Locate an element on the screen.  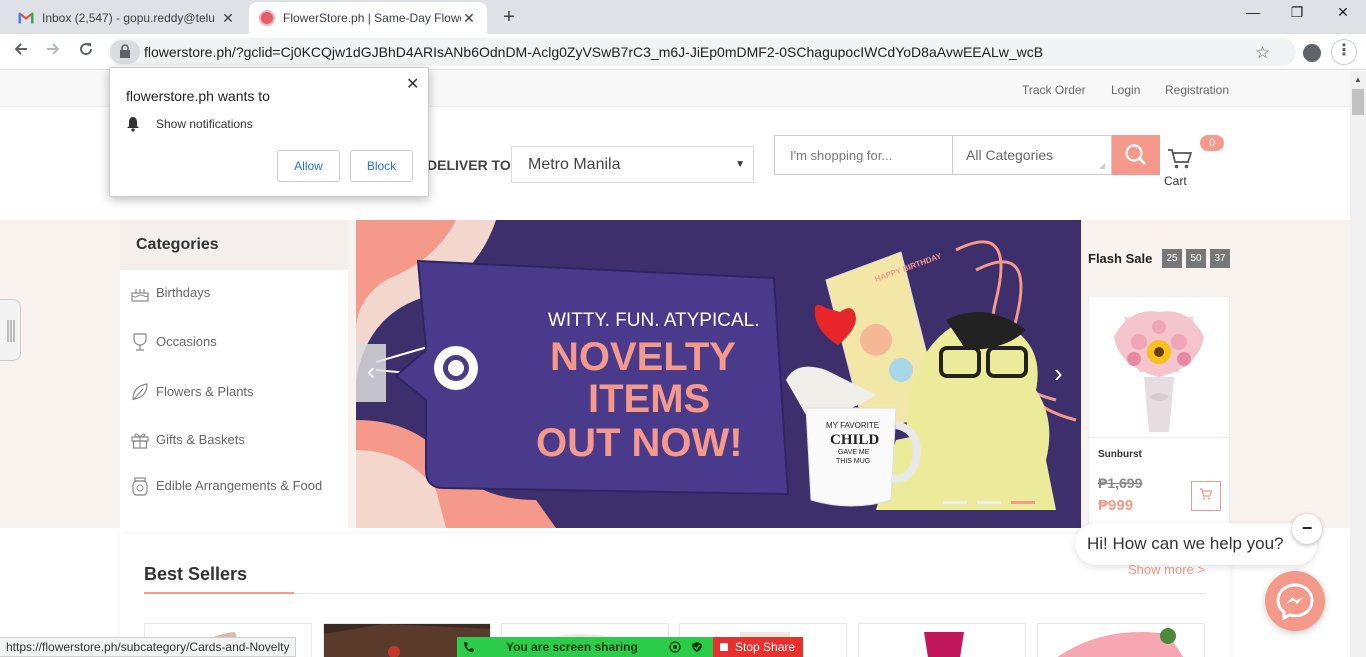
category-label: Birthdays is located at coordinates (183, 292).